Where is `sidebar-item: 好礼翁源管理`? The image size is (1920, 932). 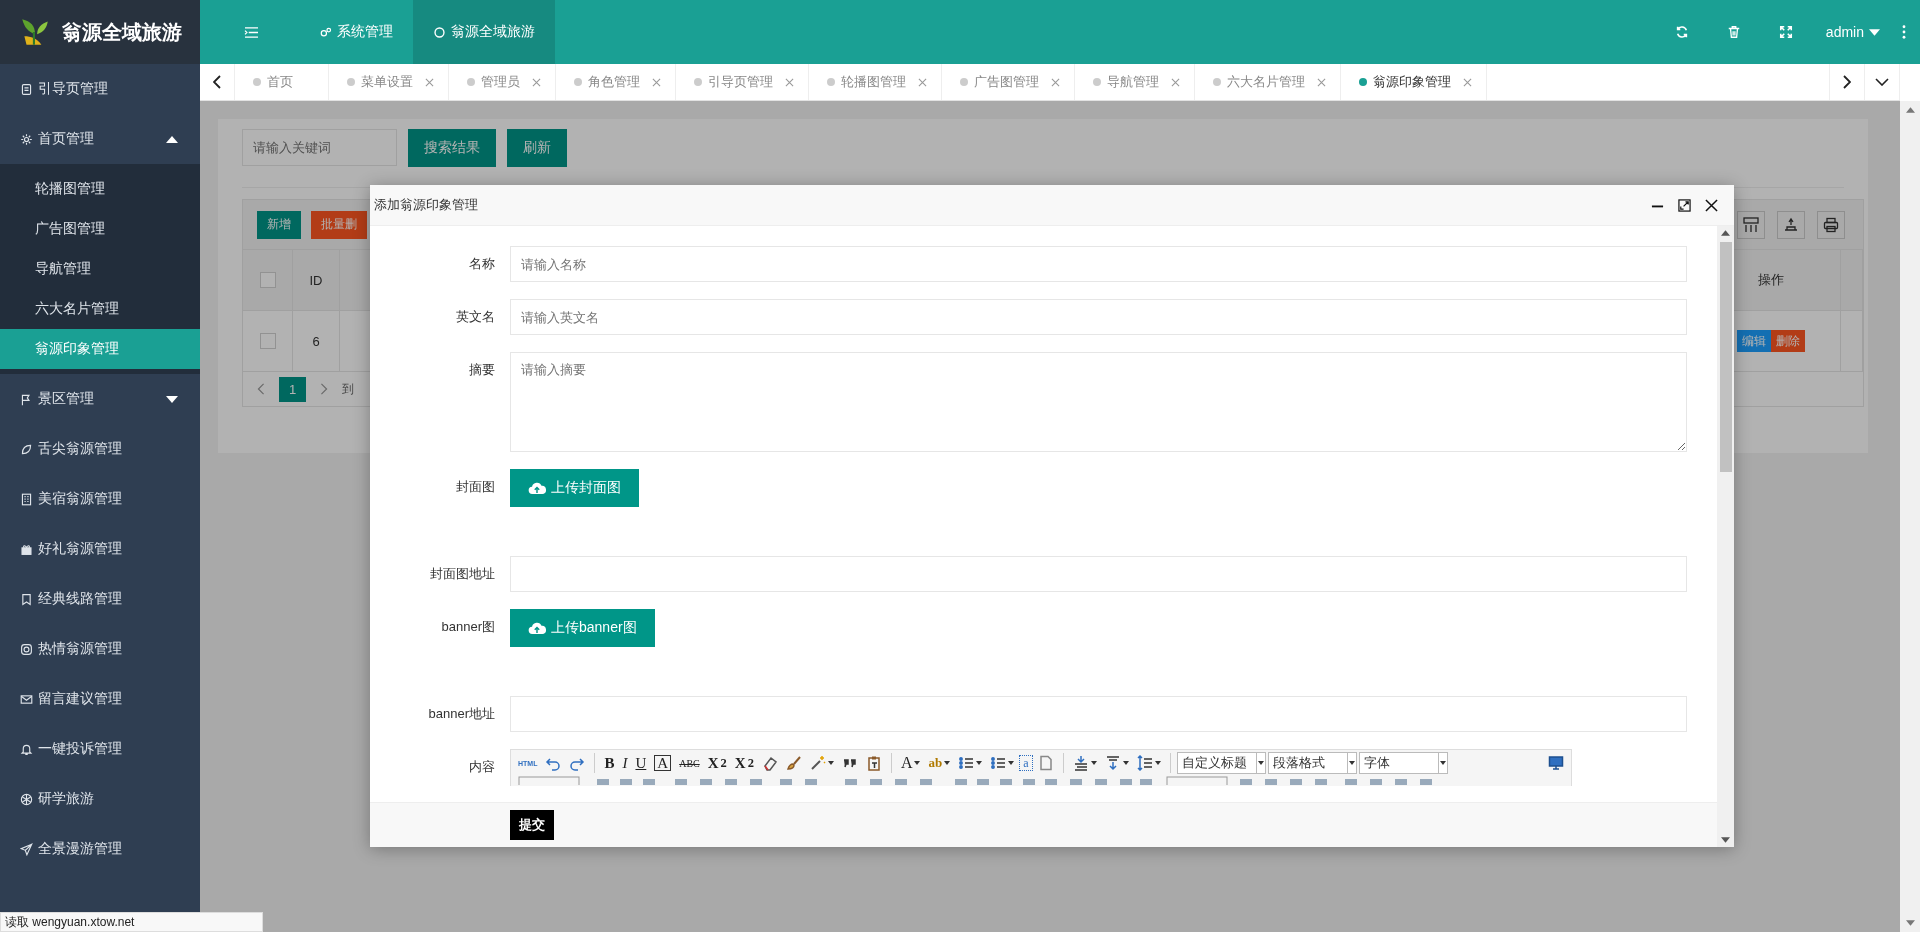 sidebar-item: 好礼翁源管理 is located at coordinates (100, 549).